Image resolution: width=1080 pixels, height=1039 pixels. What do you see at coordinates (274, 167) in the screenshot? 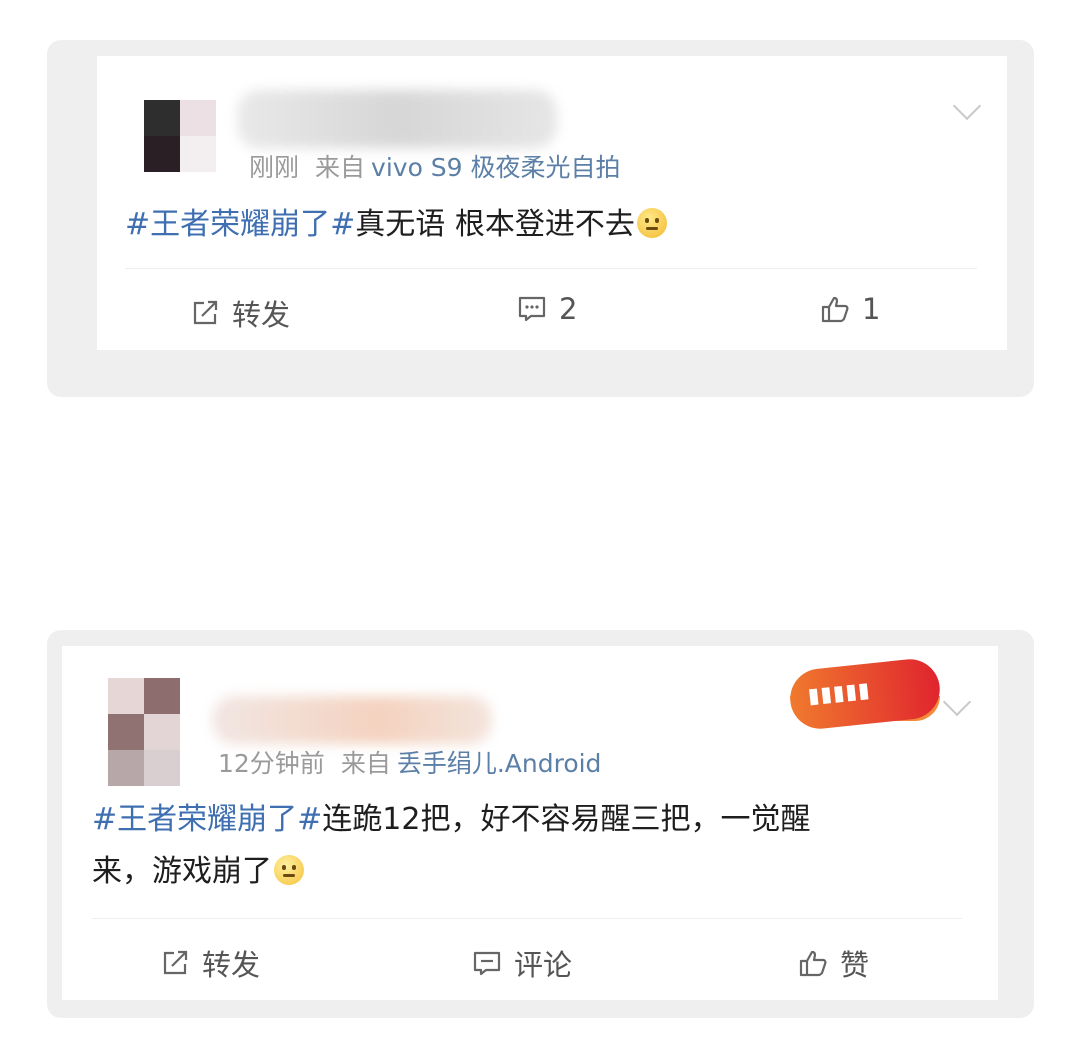
I see `post-time: 刚刚` at bounding box center [274, 167].